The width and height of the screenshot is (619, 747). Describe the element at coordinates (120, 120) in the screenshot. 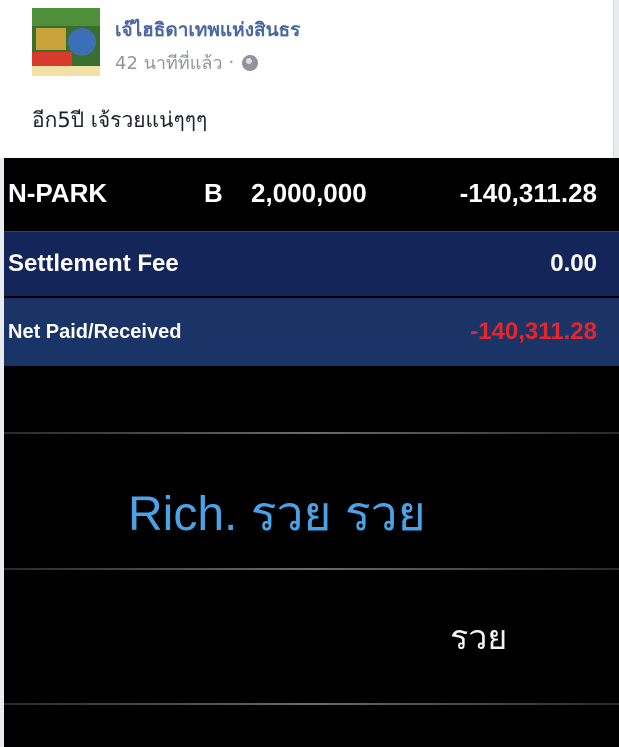

I see `post-text: อีก5ปี เจ้รวยแน่ๆๆๆ` at that location.